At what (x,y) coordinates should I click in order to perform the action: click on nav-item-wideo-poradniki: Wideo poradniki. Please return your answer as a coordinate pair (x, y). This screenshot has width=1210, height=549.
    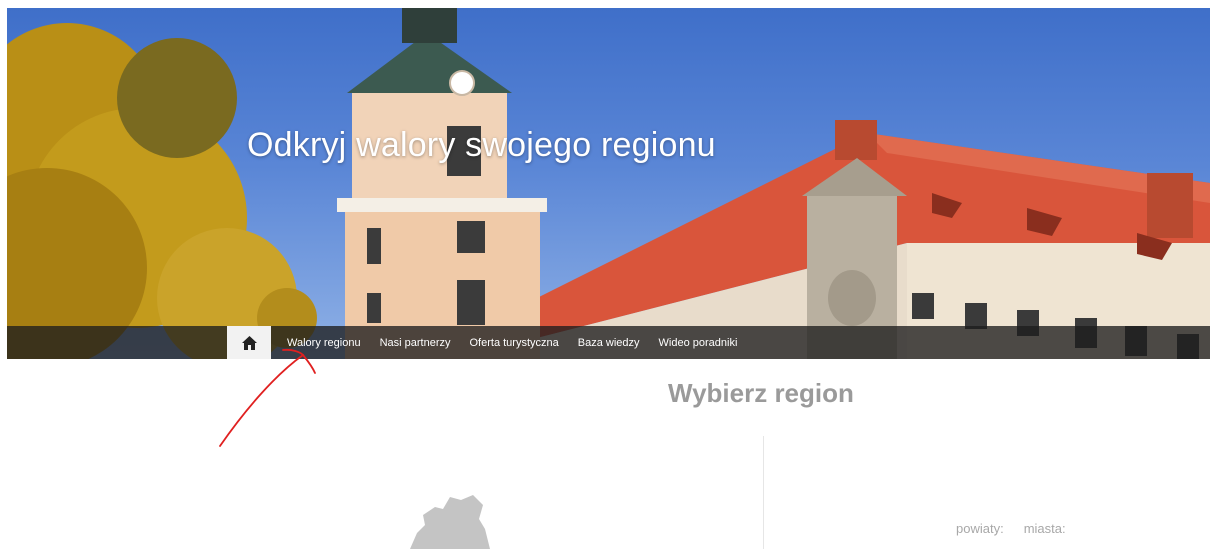
    Looking at the image, I should click on (698, 343).